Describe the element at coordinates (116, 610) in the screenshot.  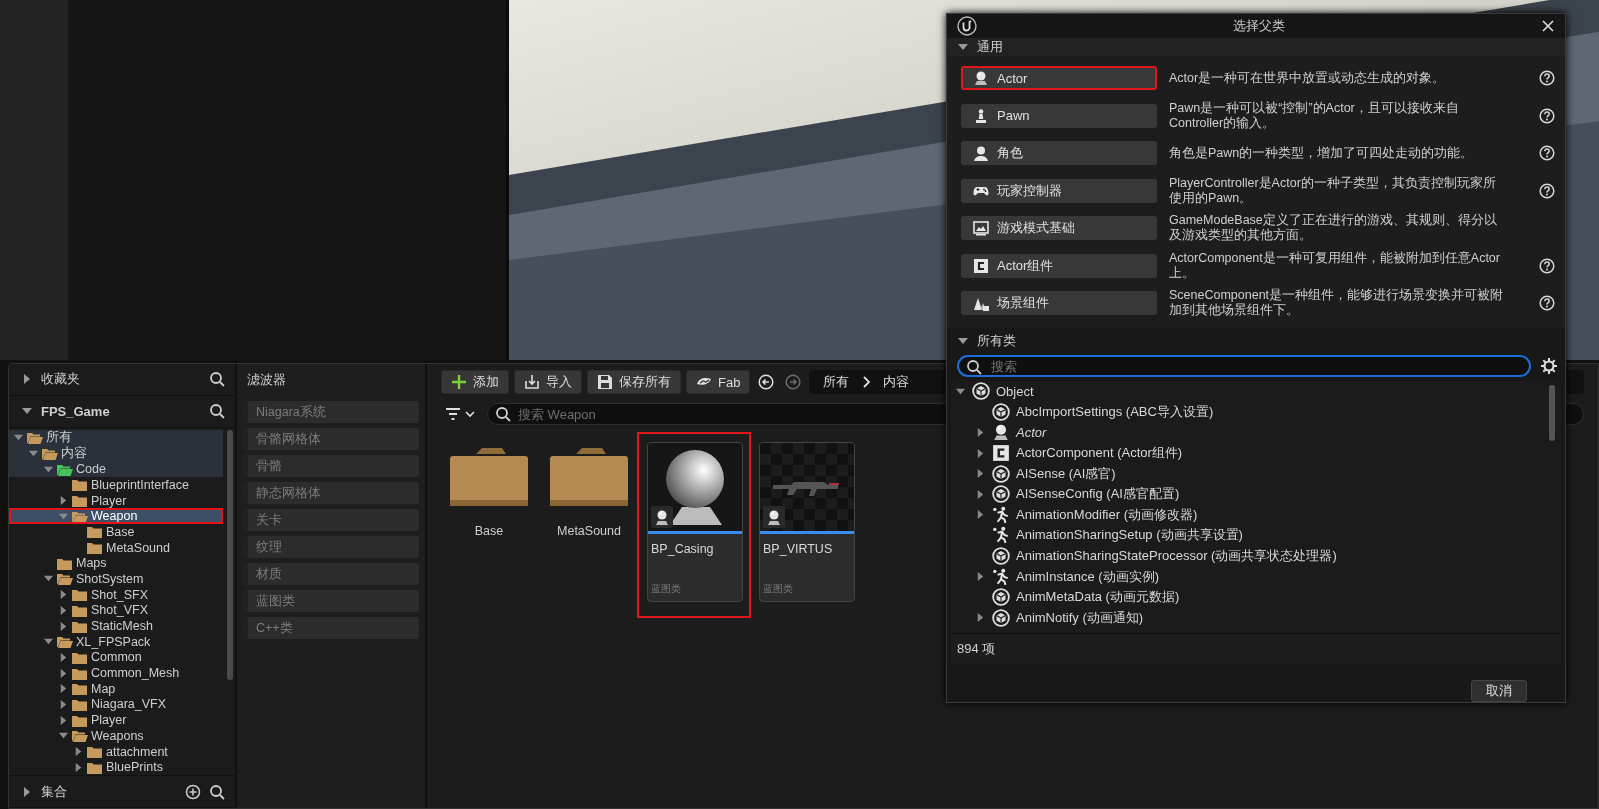
I see `folder-tree-item: Shot_VFX` at that location.